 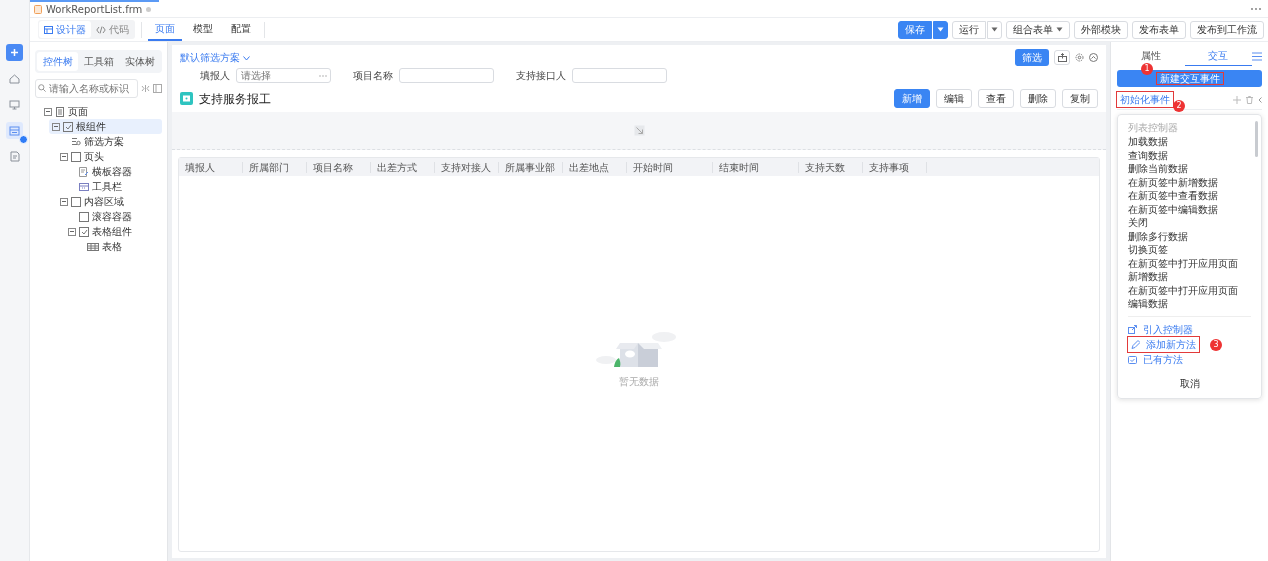 I want to click on tree-item: 页面, so click(x=101, y=111).